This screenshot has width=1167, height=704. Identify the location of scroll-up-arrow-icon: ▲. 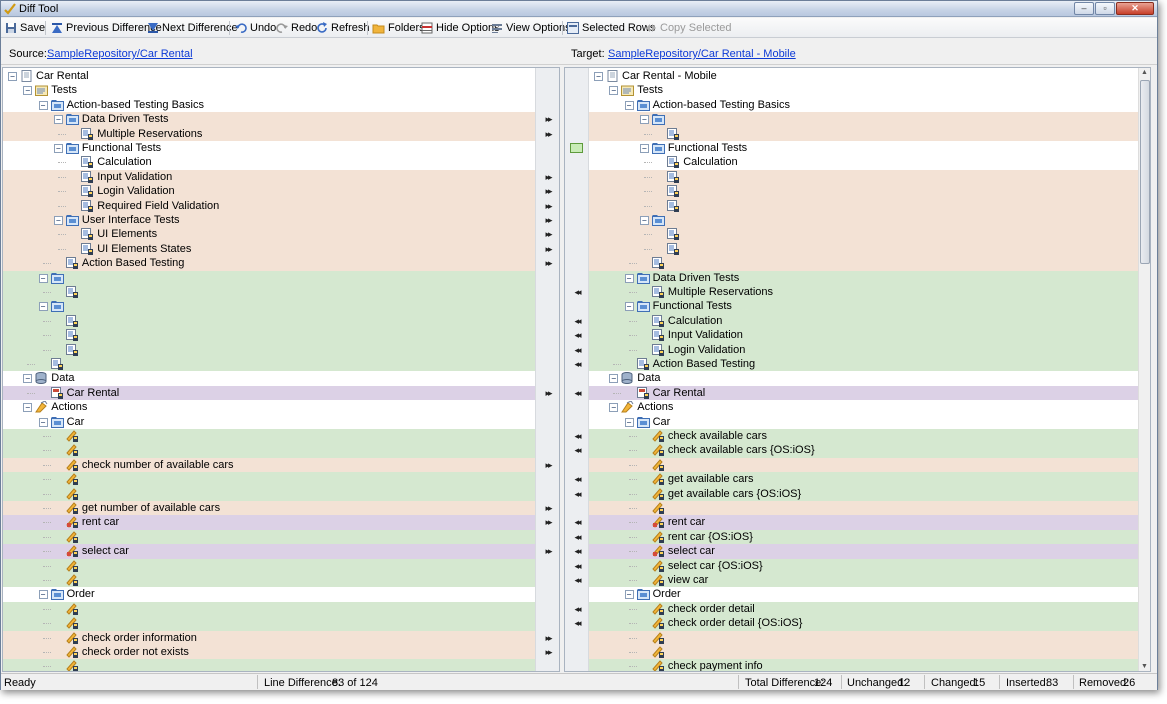
(1144, 72).